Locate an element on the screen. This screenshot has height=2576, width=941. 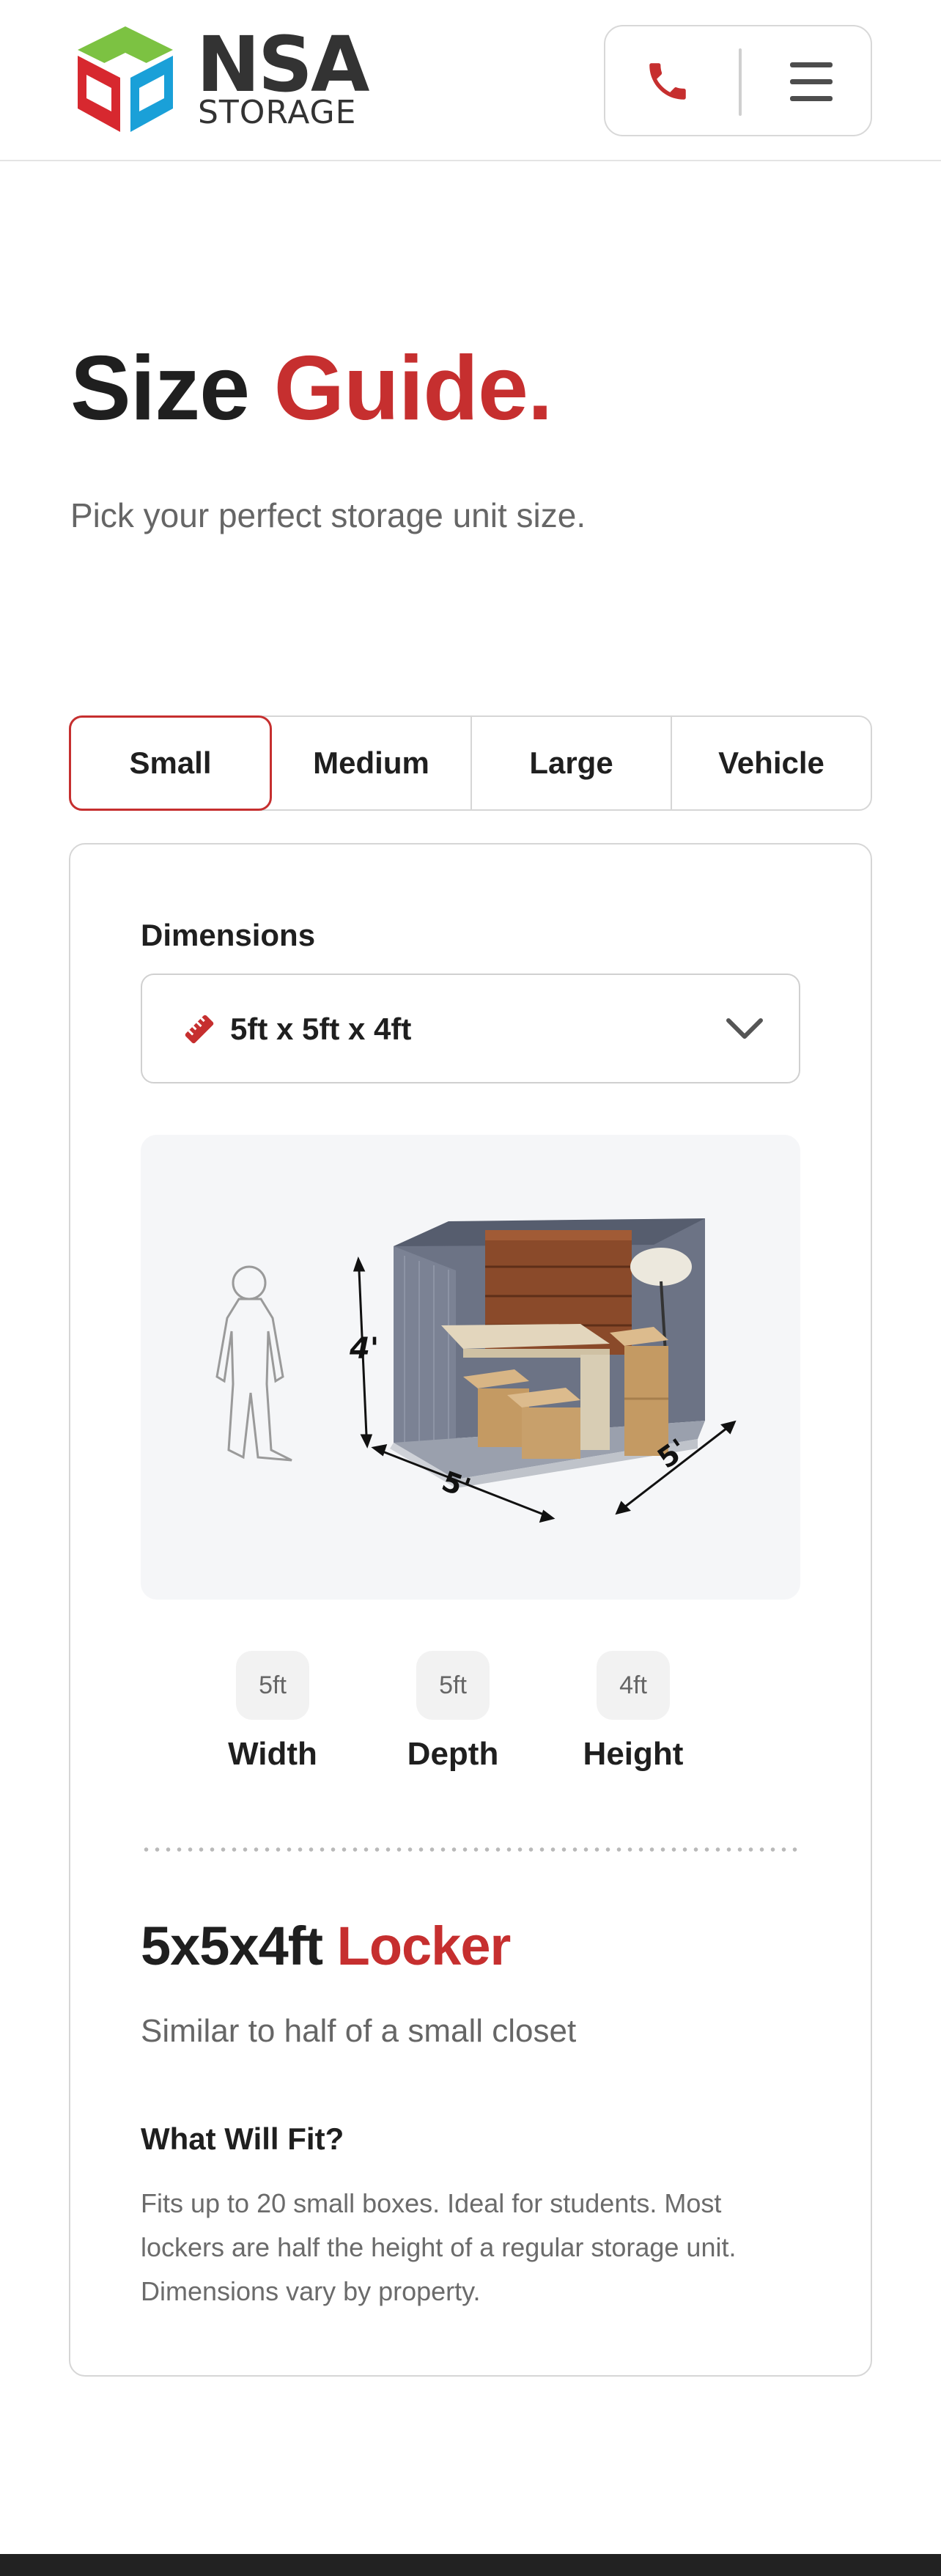
person-silhouette is located at coordinates (253, 1363).